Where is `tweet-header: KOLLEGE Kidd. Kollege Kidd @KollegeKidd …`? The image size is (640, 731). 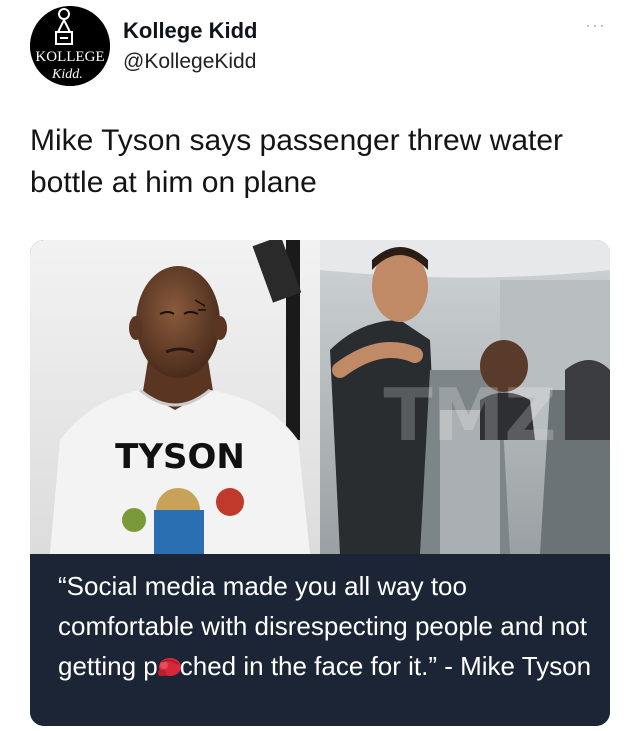 tweet-header: KOLLEGE Kidd. Kollege Kidd @KollegeKidd … is located at coordinates (320, 48).